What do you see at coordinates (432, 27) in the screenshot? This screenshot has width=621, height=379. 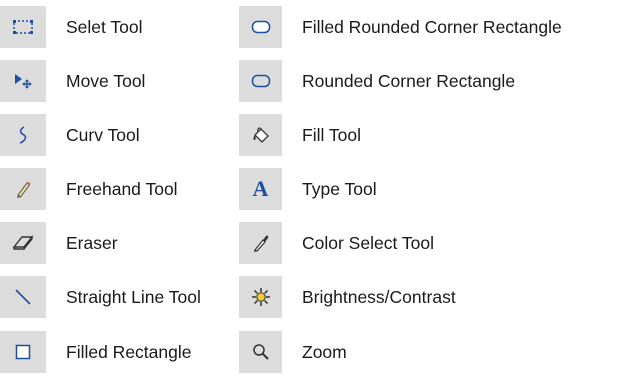 I see `filled-rounded-rectangle-tool-label: Filled Rounded Corner Rectangle` at bounding box center [432, 27].